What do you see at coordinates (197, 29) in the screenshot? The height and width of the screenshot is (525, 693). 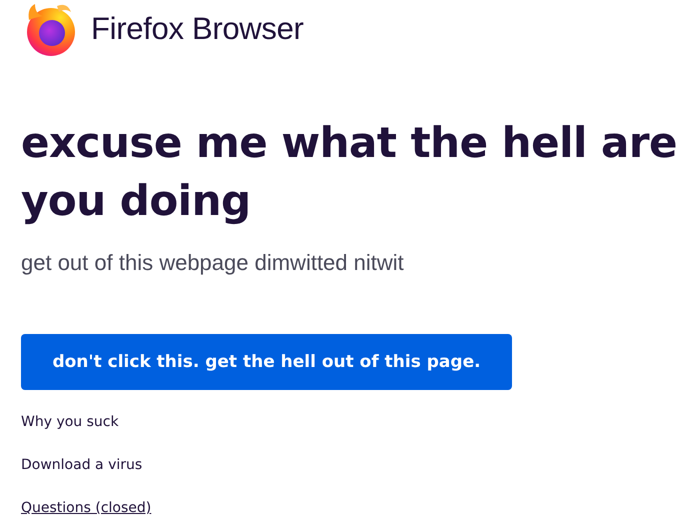 I see `brand-name: Firefox Browser` at bounding box center [197, 29].